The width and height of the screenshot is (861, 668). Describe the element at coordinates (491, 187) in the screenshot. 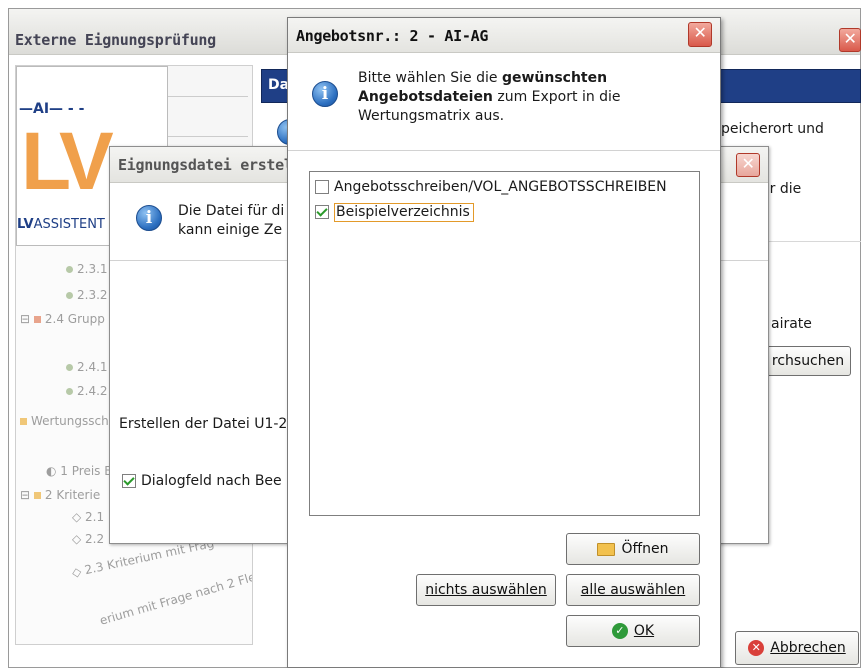

I see `list-item: Angebotsschreiben/VOL_ANGEBOTSSCHREIBEN` at that location.